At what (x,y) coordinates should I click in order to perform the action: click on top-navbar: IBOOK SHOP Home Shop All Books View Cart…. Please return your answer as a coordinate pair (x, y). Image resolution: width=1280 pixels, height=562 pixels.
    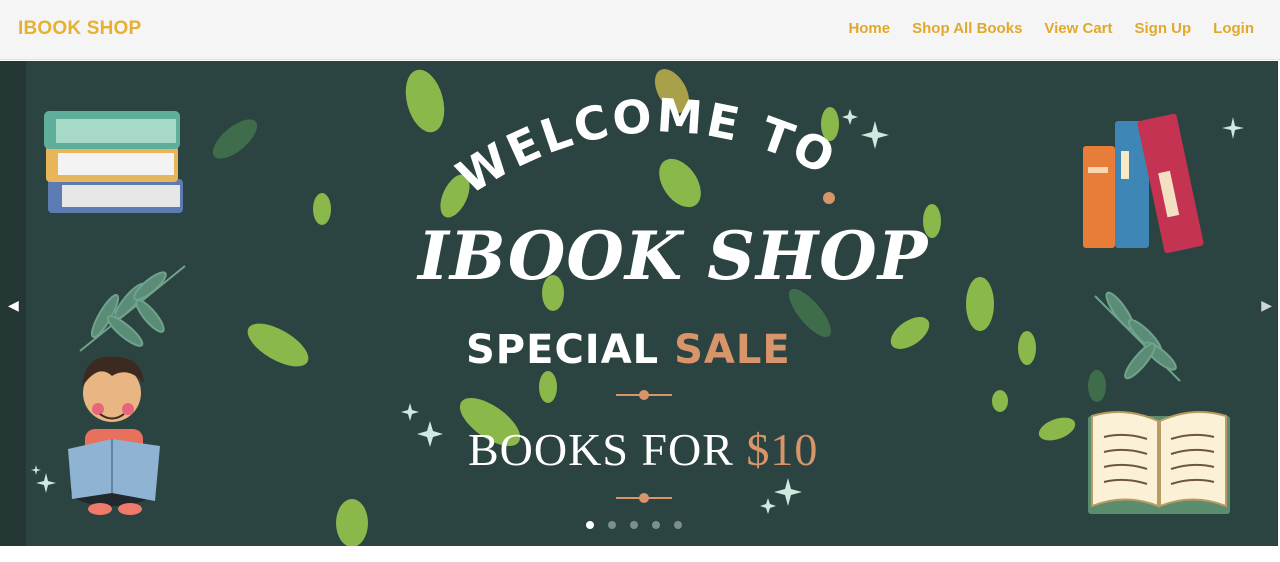
    Looking at the image, I should click on (640, 30).